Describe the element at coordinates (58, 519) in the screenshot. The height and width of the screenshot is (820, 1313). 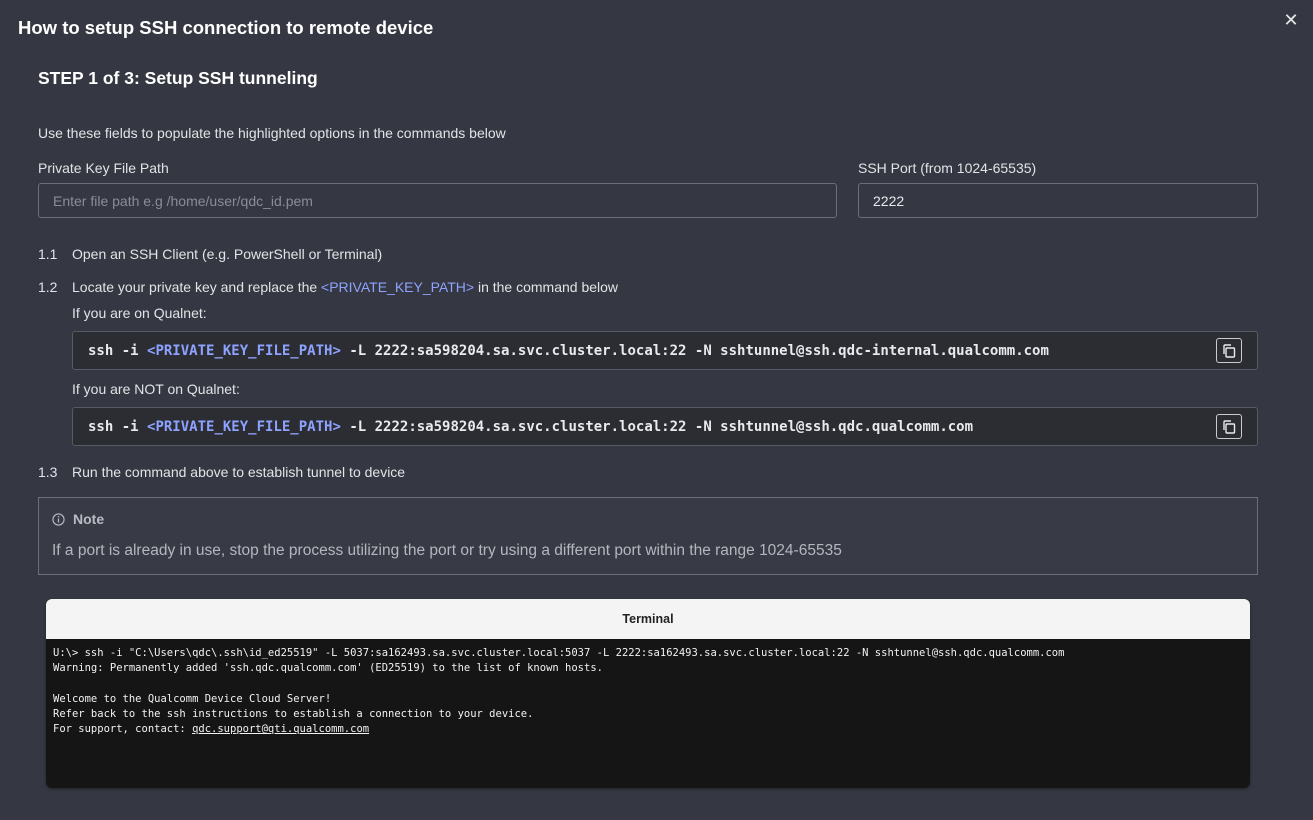
I see `info-icon` at that location.